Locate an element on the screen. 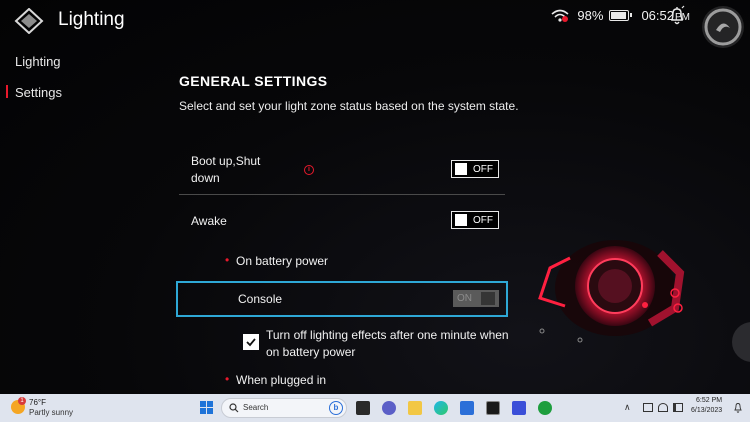 The height and width of the screenshot is (422, 750). bell-icon is located at coordinates (677, 16).